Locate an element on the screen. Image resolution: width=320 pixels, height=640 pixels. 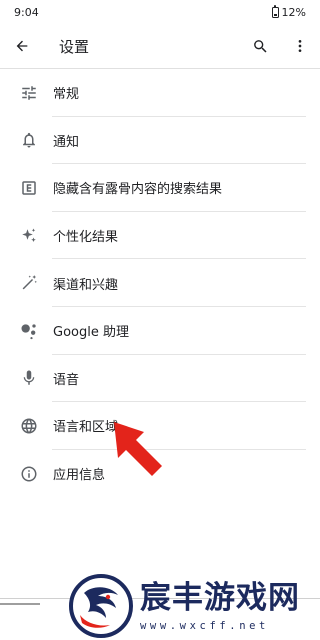
settings-item-channels-interests: 渠道和兴趣 is located at coordinates (160, 283).